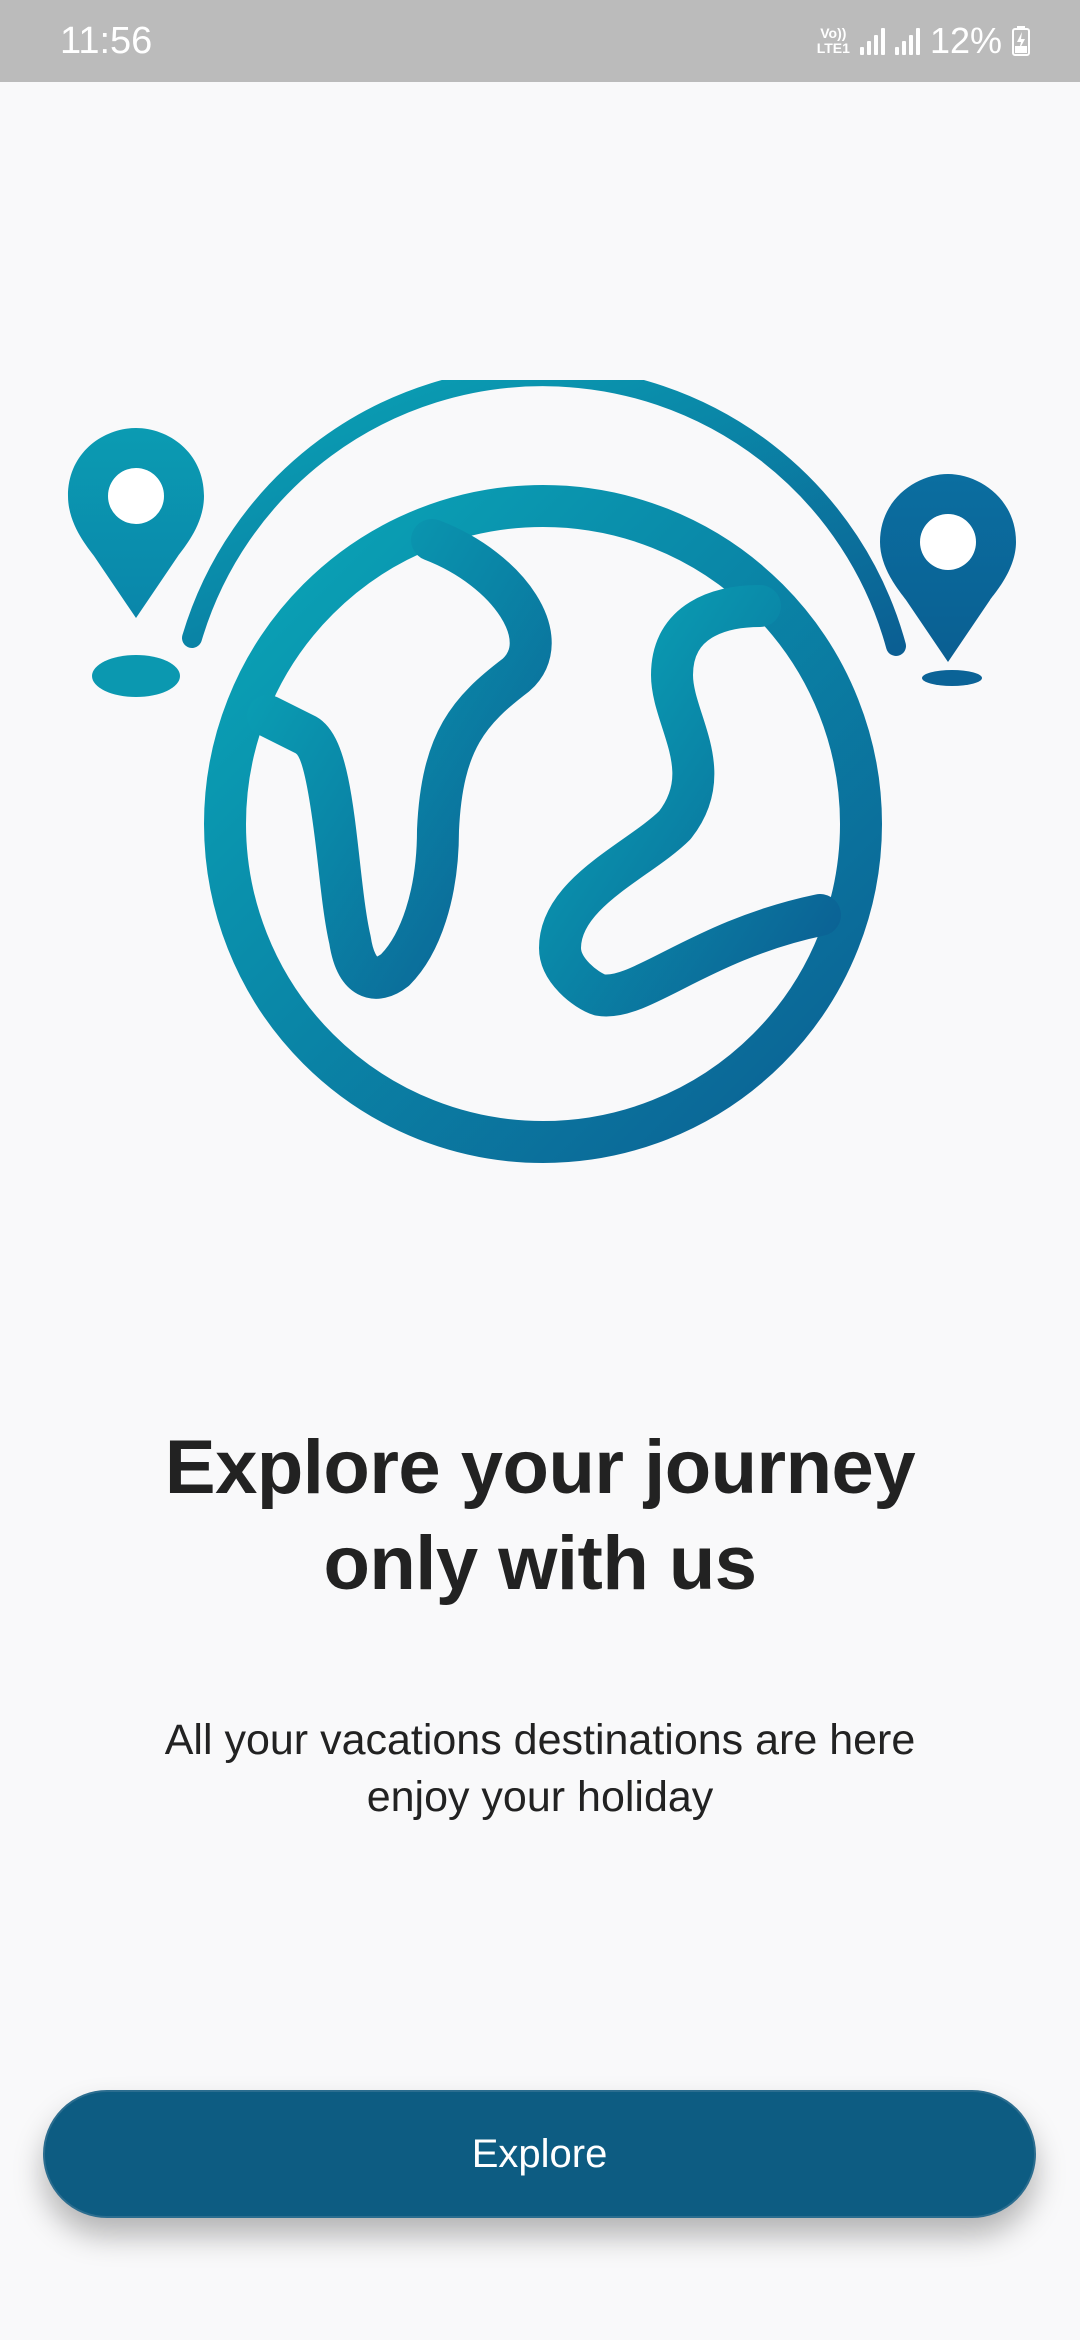 This screenshot has width=1080, height=2340. I want to click on battery-percent: 12%, so click(965, 40).